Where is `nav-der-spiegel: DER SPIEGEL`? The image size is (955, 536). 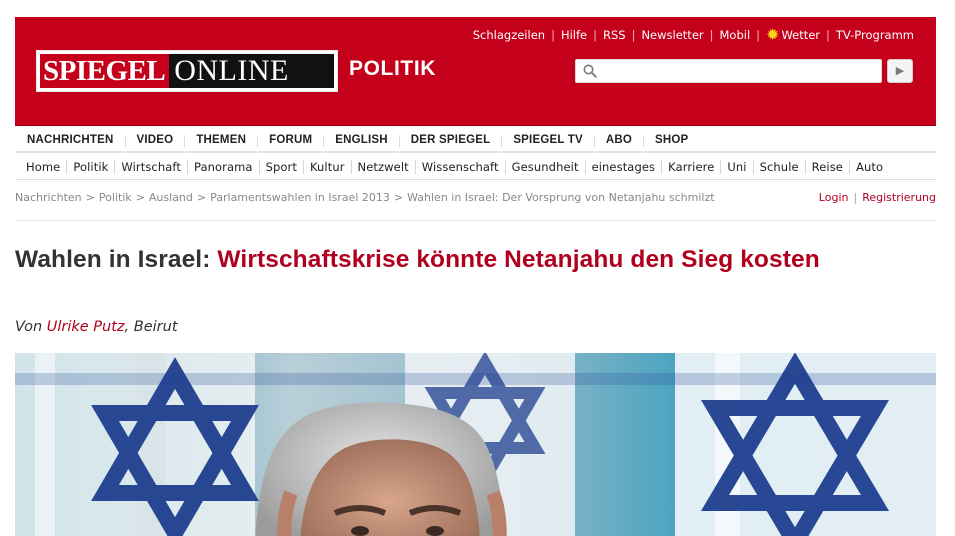
nav-der-spiegel: DER SPIEGEL is located at coordinates (450, 141).